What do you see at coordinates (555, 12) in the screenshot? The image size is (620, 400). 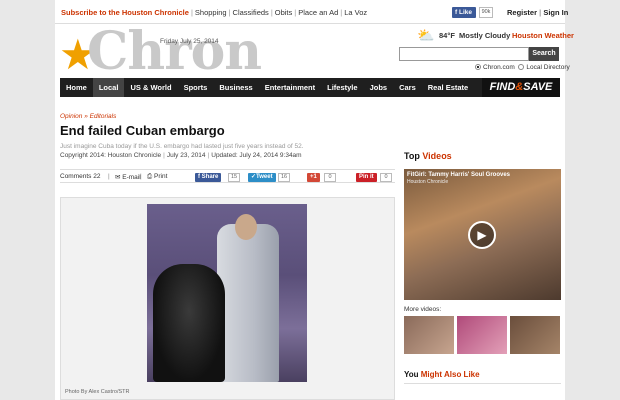 I see `sign-in-link: Sign In` at bounding box center [555, 12].